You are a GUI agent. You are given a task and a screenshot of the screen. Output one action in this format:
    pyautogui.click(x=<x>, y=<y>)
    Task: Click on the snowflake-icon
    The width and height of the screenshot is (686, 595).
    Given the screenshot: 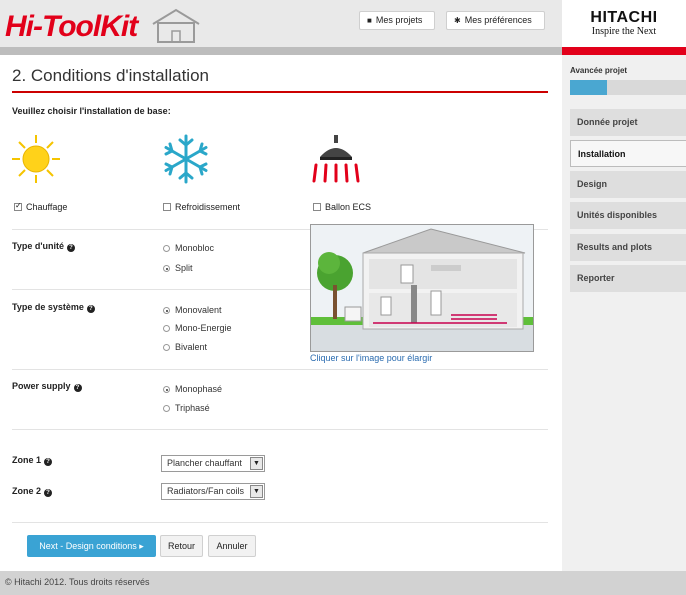 What is the action you would take?
    pyautogui.click(x=186, y=159)
    